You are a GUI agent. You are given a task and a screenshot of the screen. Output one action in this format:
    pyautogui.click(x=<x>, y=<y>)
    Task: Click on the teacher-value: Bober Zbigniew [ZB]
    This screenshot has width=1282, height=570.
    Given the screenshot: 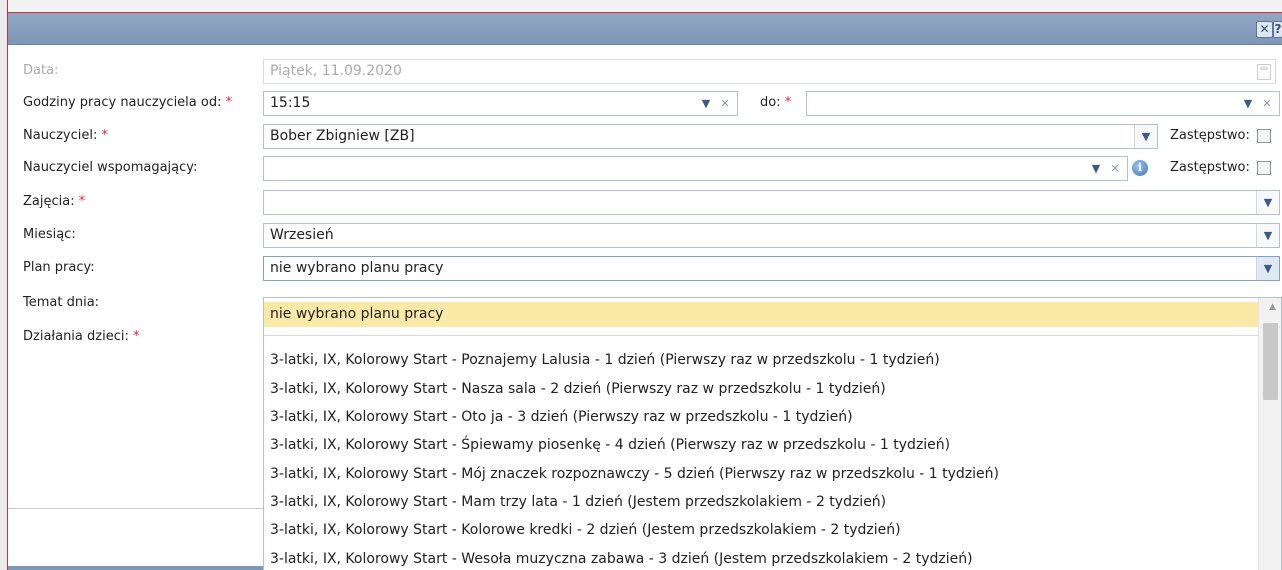 What is the action you would take?
    pyautogui.click(x=342, y=136)
    